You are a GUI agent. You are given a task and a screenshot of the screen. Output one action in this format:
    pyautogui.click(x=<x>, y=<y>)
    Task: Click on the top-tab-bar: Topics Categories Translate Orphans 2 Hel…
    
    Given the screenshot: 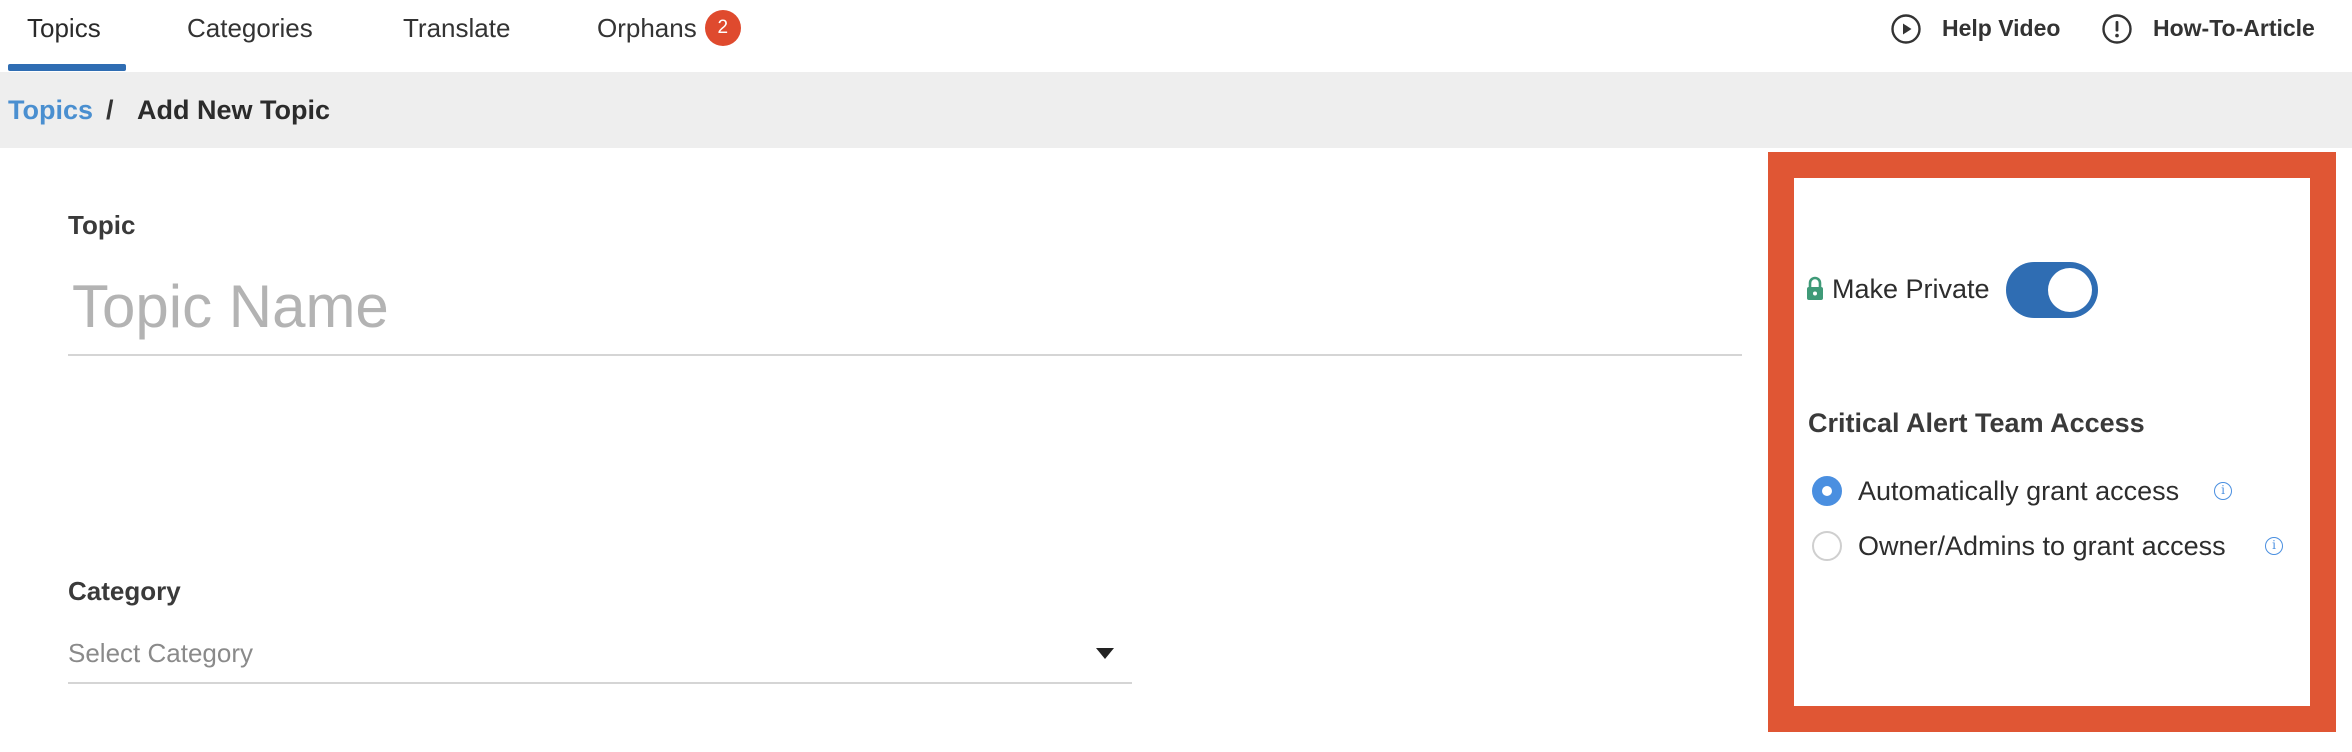 What is the action you would take?
    pyautogui.click(x=1176, y=36)
    